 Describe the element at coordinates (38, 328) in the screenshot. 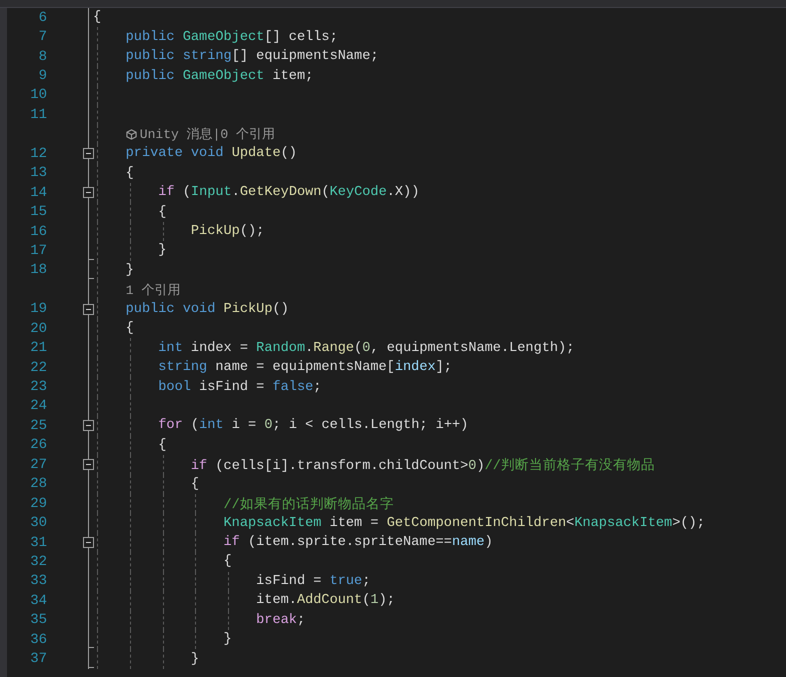

I see `line-number: 20` at that location.